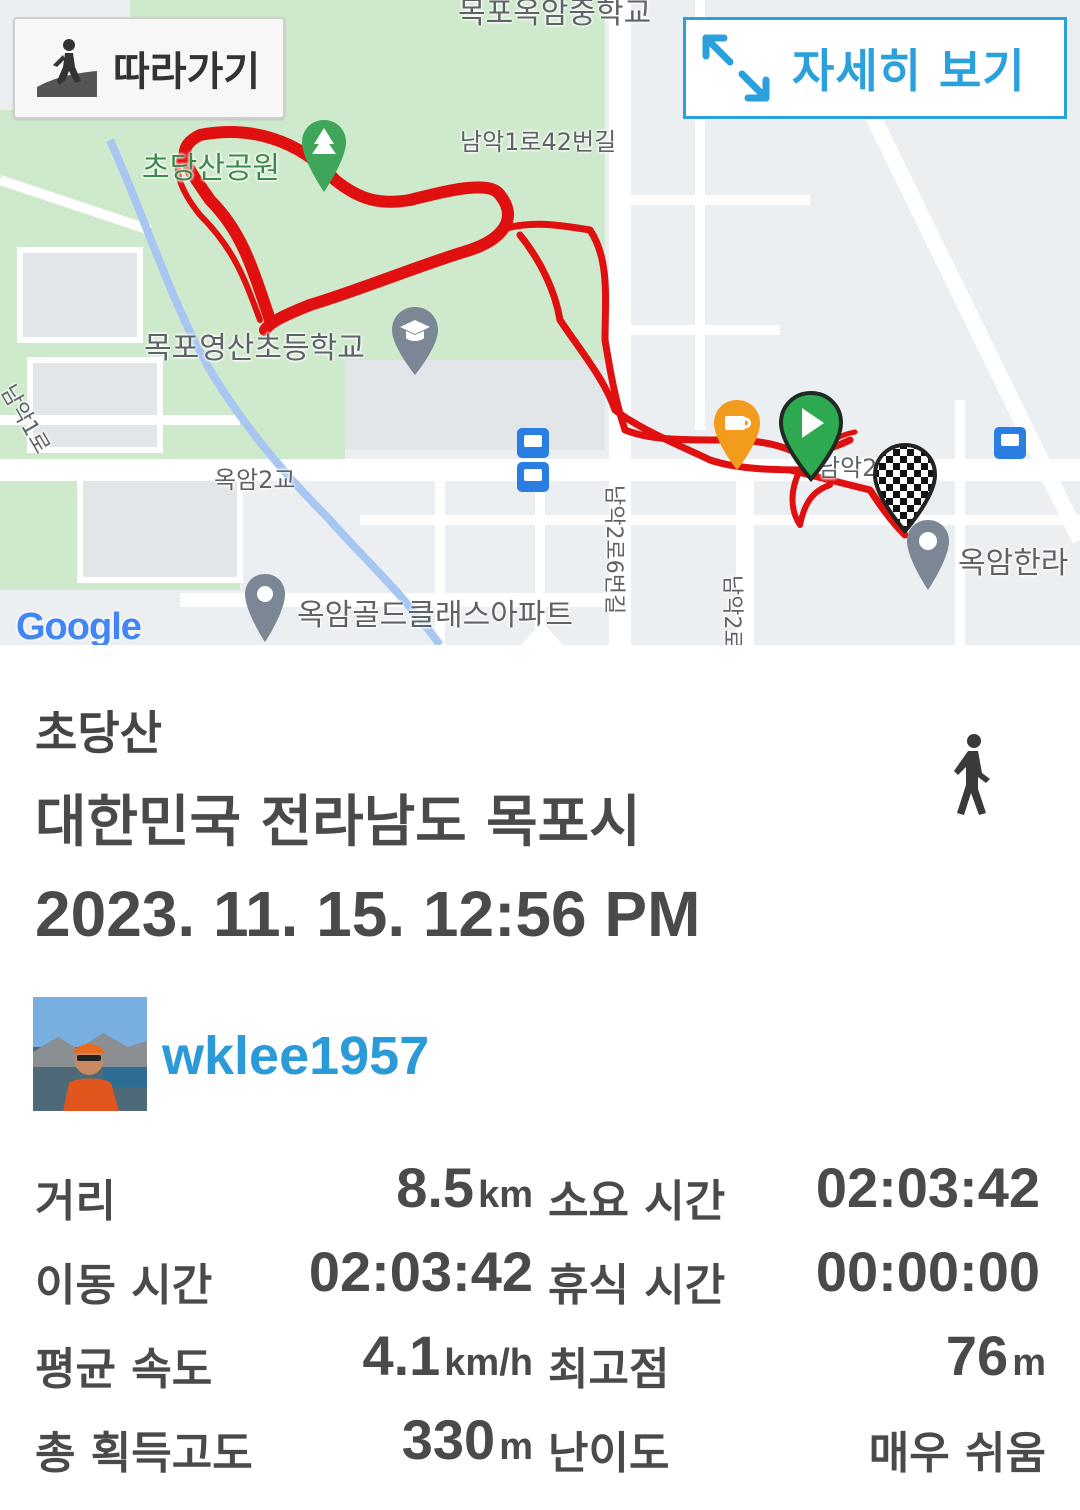 The width and height of the screenshot is (1080, 1510). Describe the element at coordinates (542, 633) in the screenshot. I see `callout-pointer` at that location.